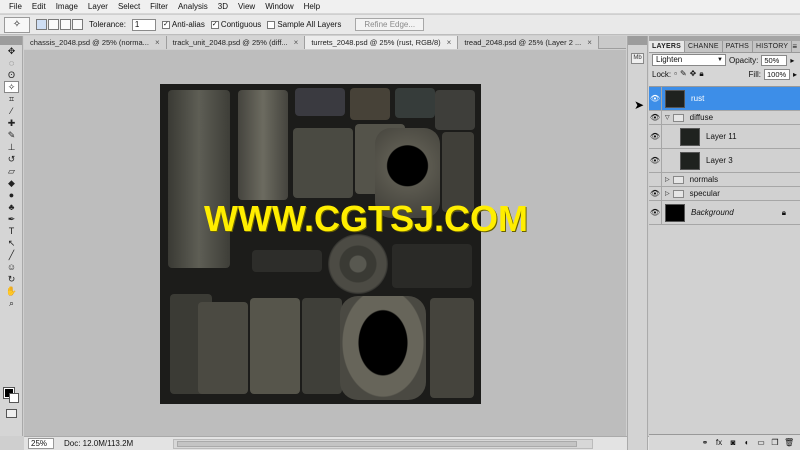  I want to click on expand-triangle-icon: ▽, so click(667, 117).